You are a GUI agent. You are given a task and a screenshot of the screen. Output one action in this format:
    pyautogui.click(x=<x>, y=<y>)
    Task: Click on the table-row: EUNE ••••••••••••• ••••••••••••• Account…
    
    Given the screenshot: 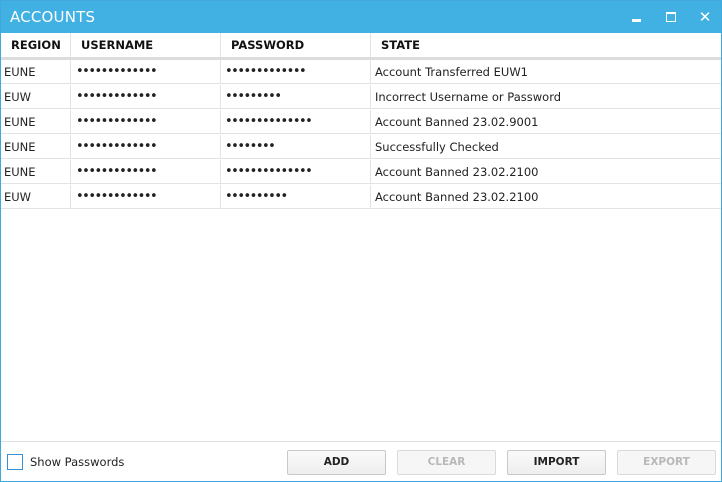 What is the action you would take?
    pyautogui.click(x=361, y=72)
    